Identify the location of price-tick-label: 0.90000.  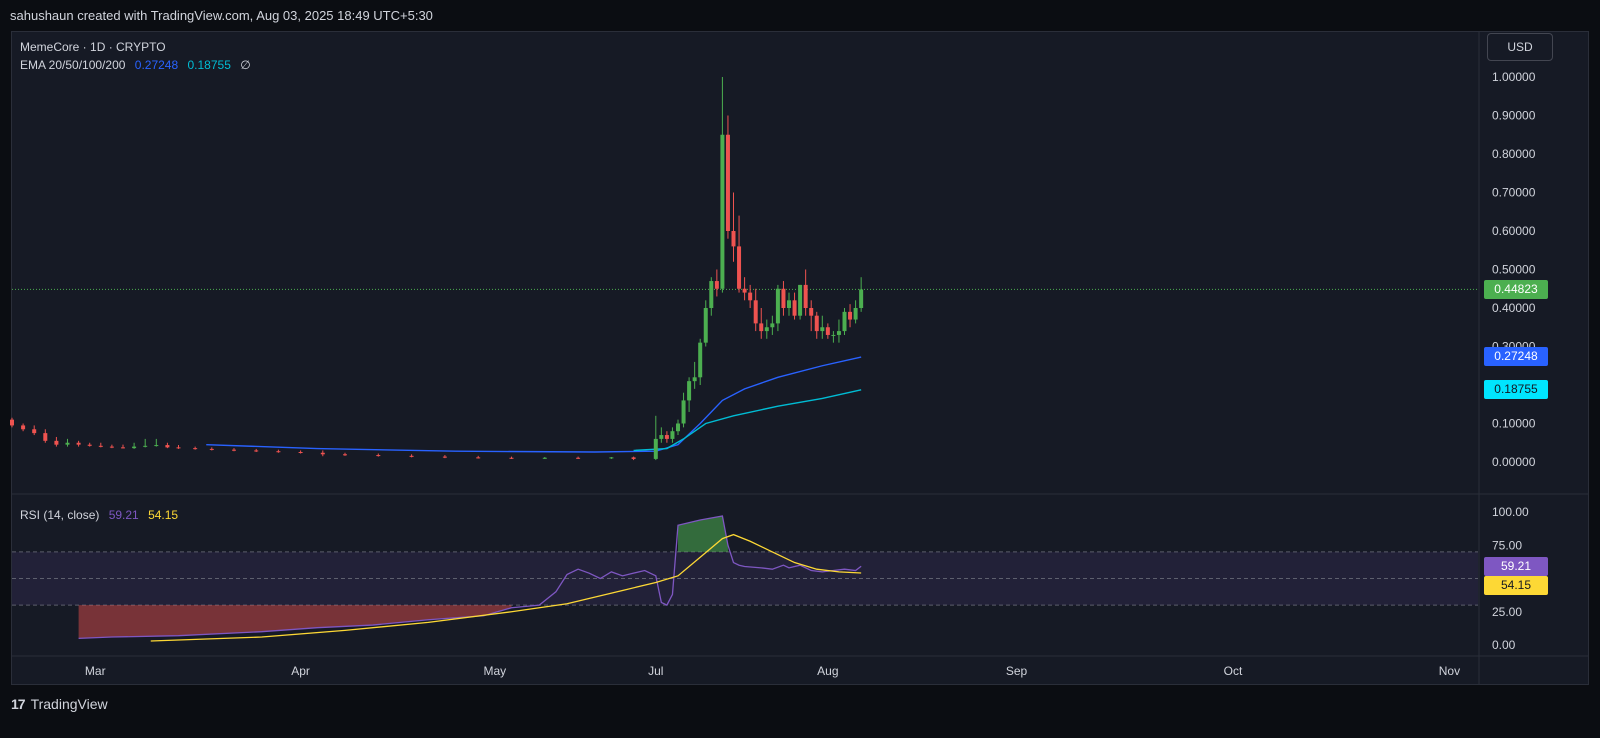
(1514, 116).